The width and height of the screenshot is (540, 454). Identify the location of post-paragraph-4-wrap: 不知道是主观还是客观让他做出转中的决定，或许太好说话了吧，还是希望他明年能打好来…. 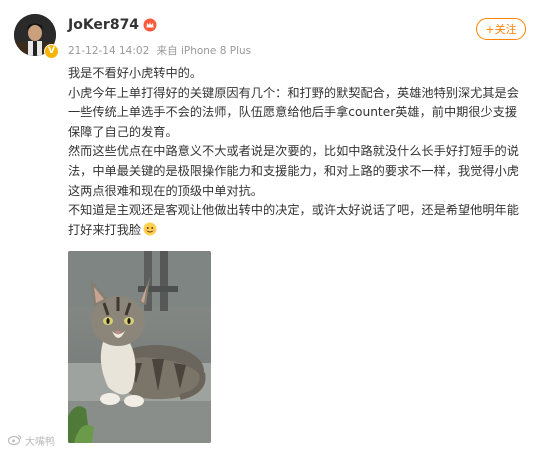
(298, 221).